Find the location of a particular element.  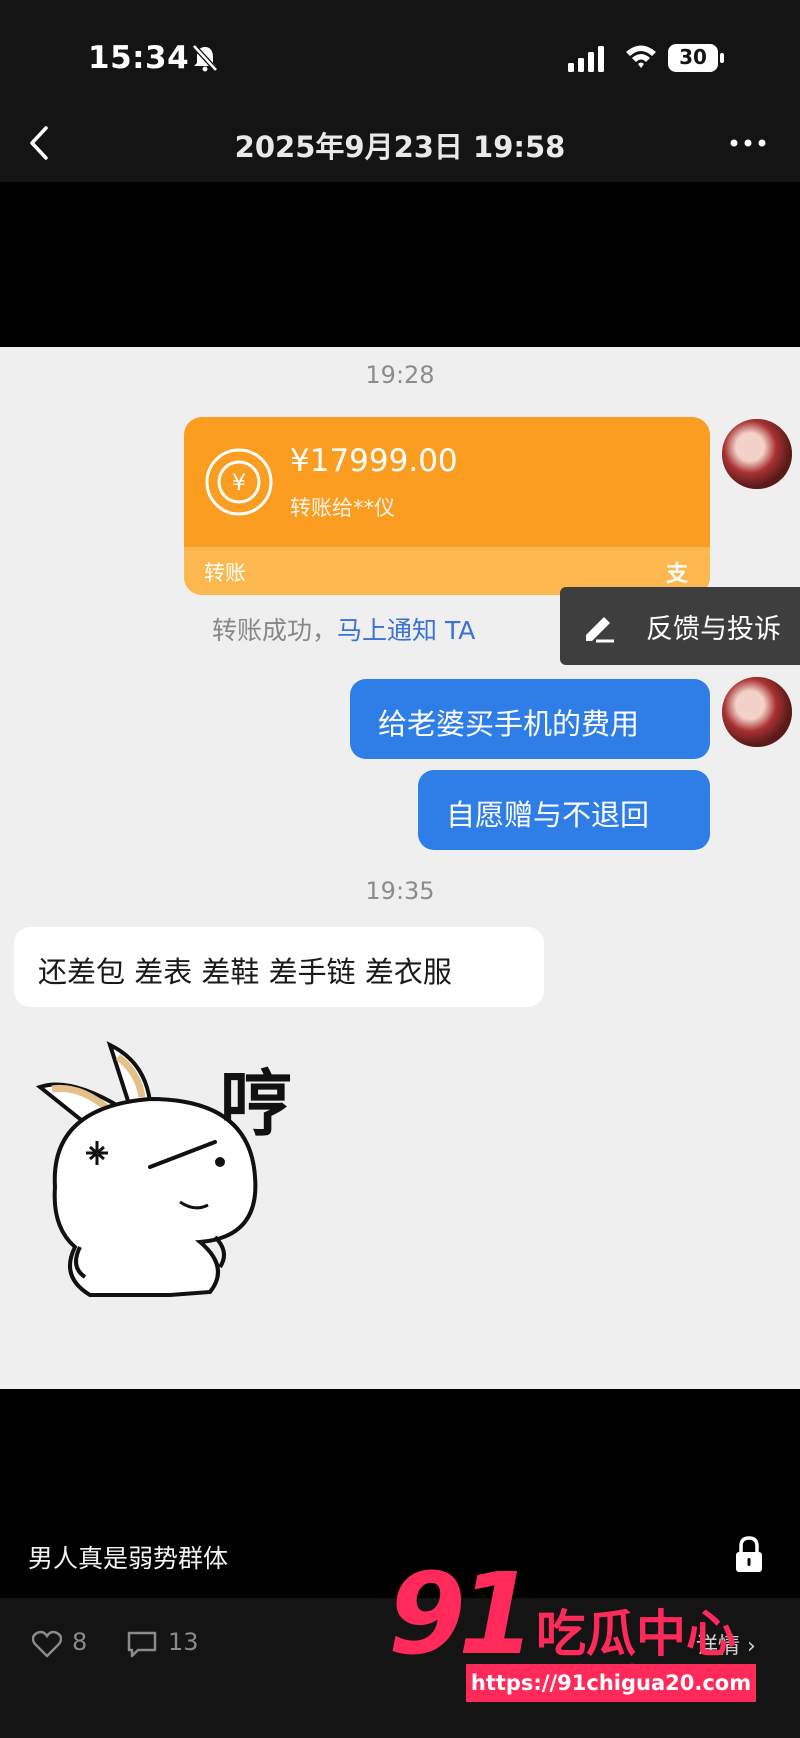

page-title: 2025年9月23日 19:58 is located at coordinates (400, 147).